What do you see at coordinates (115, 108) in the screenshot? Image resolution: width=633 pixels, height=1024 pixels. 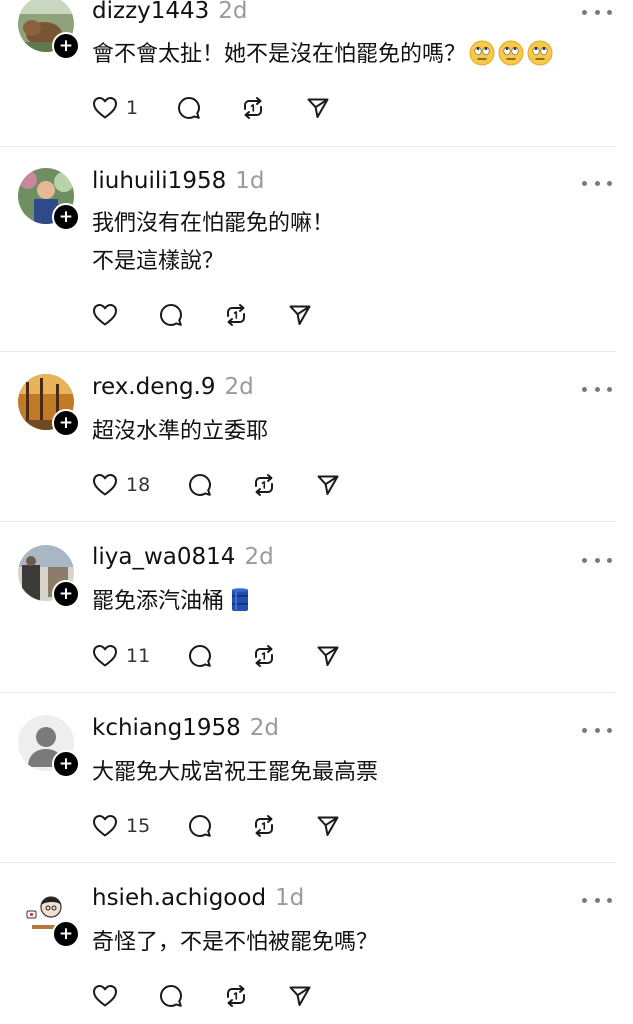 I see `like-button: 1` at bounding box center [115, 108].